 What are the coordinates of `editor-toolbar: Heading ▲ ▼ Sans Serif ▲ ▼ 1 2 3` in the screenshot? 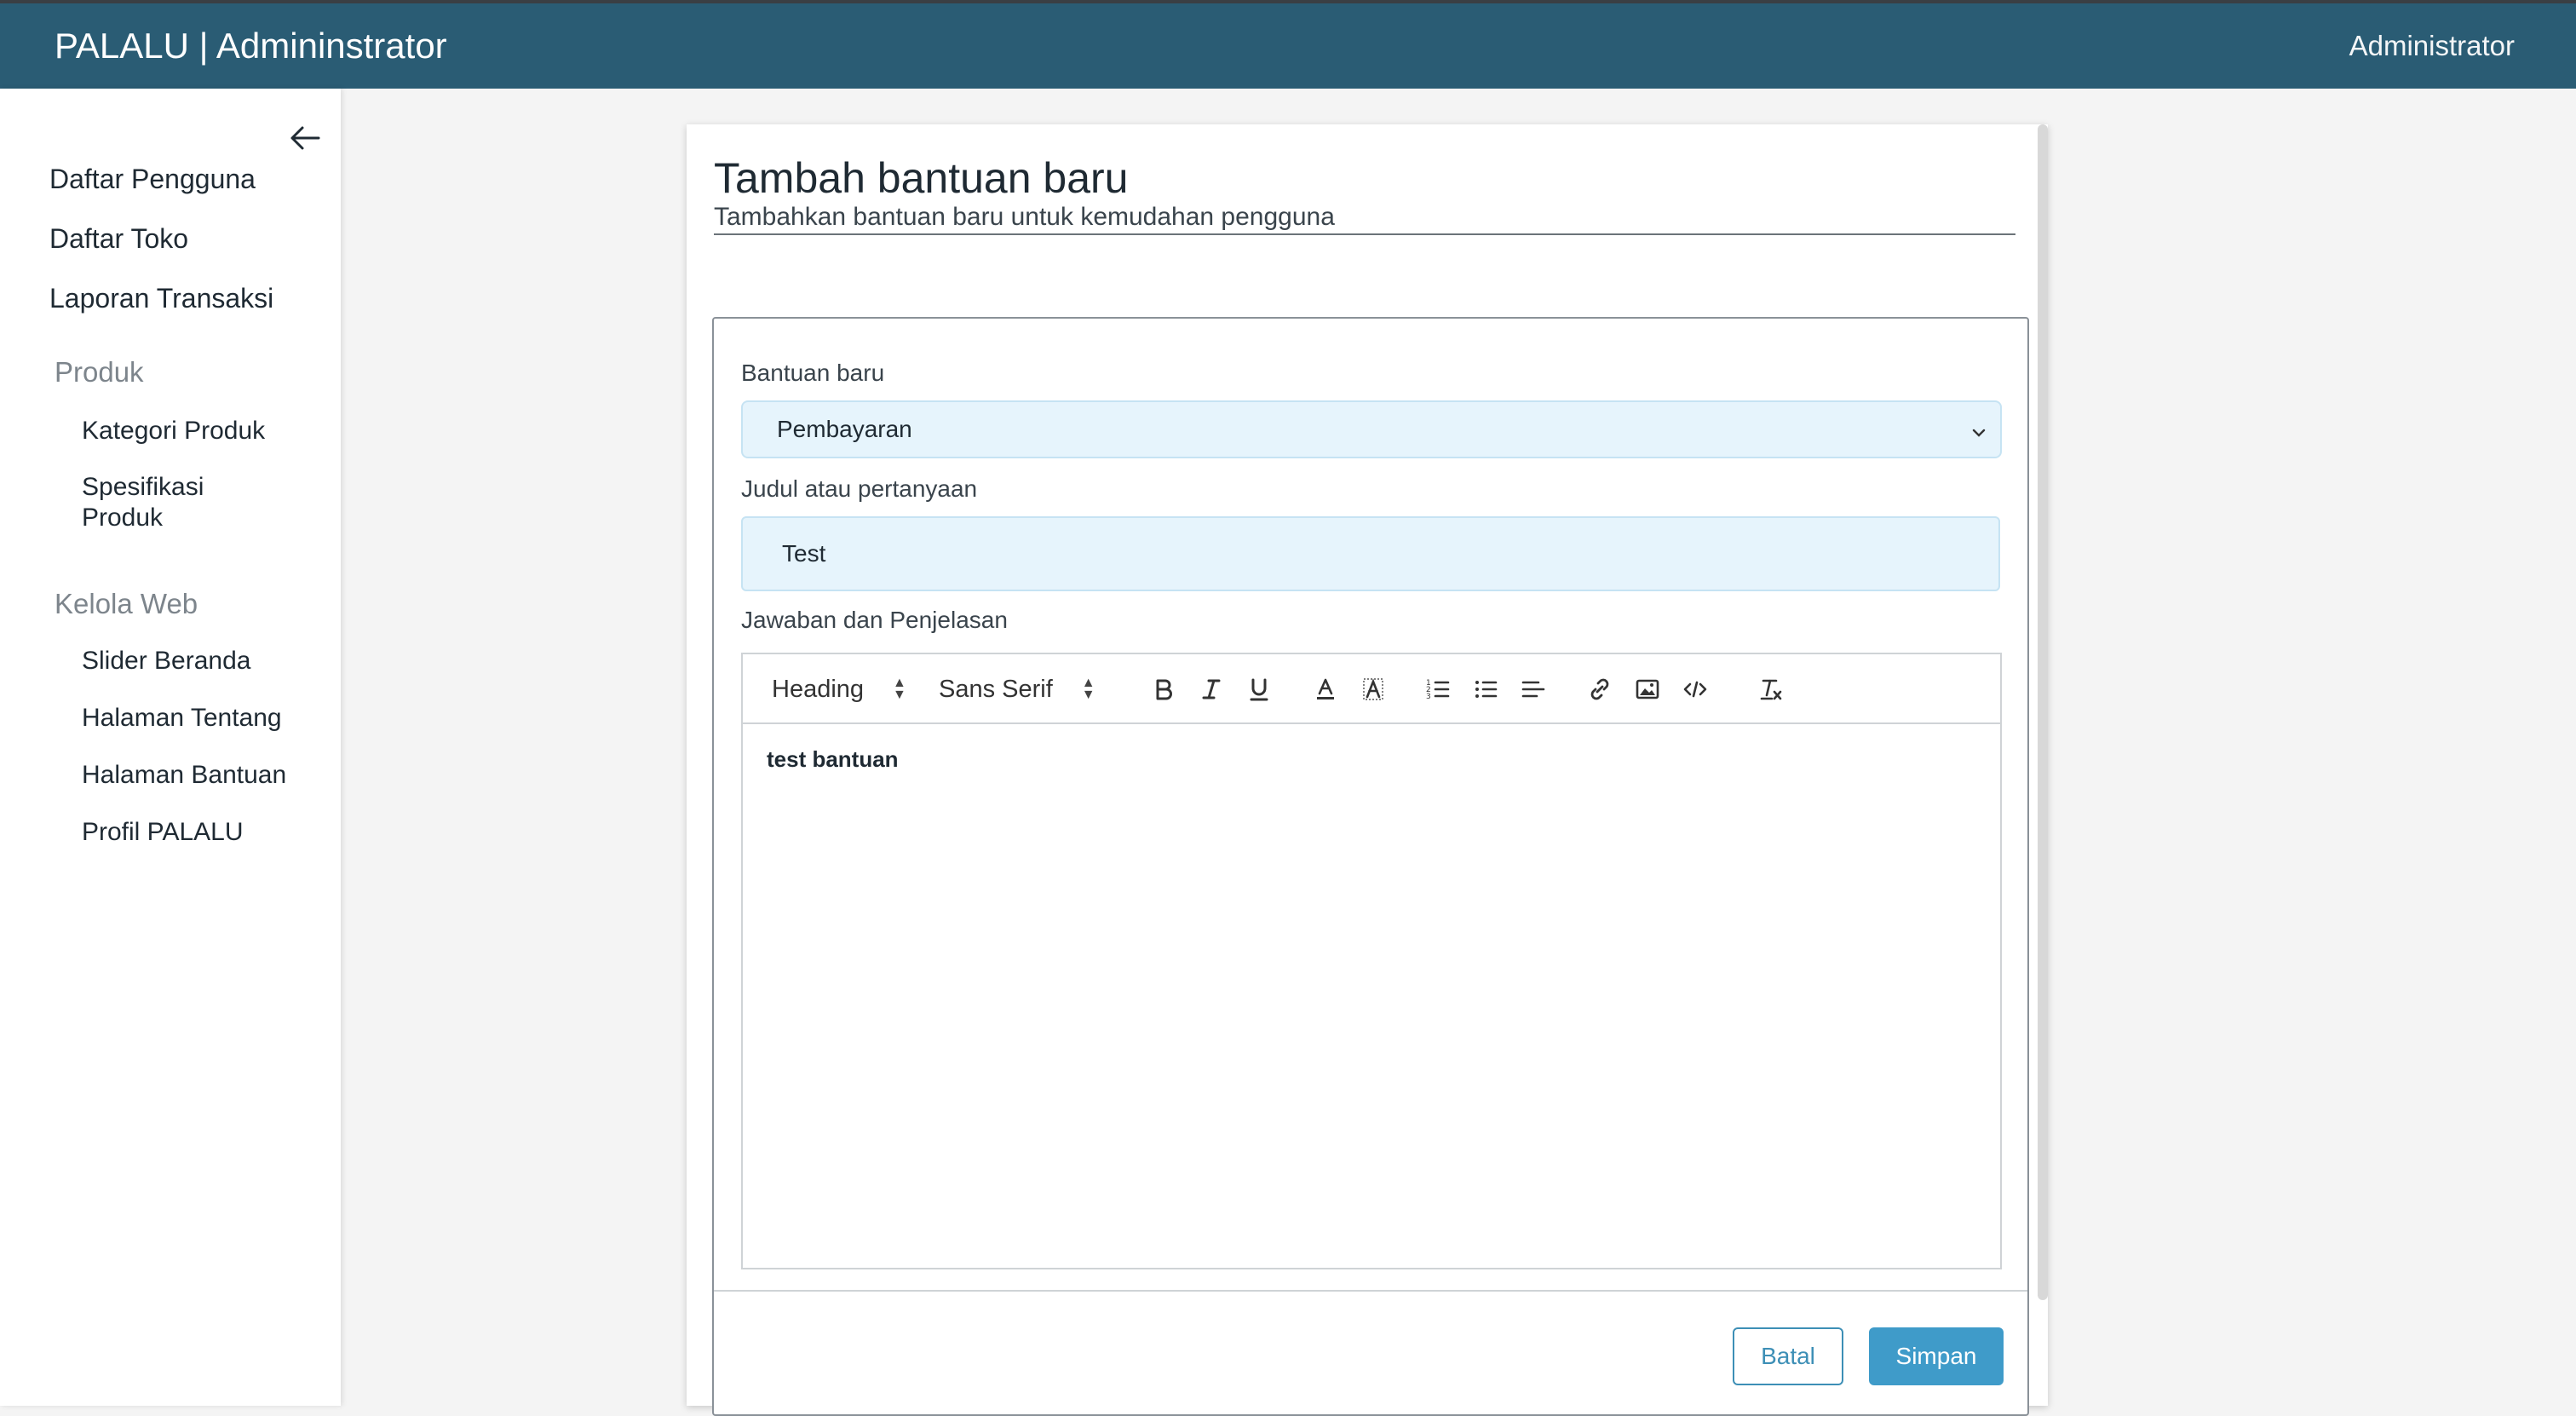 It's located at (1372, 689).